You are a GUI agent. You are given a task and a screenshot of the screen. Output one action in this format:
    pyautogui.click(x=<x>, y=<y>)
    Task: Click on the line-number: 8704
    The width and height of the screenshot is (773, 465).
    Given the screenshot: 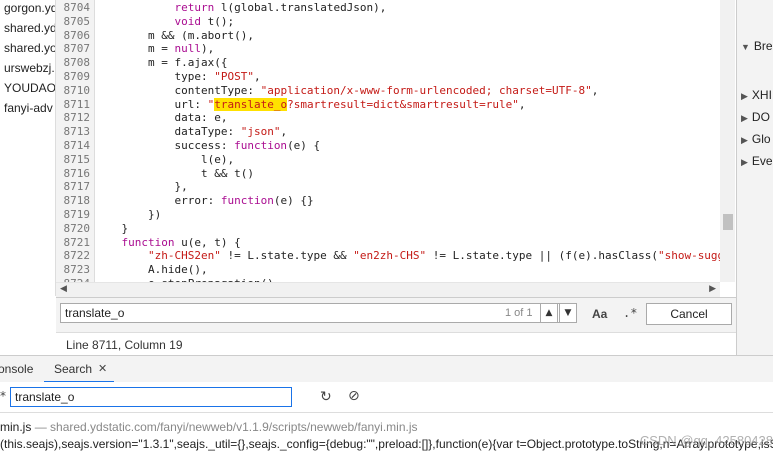 What is the action you would take?
    pyautogui.click(x=77, y=7)
    